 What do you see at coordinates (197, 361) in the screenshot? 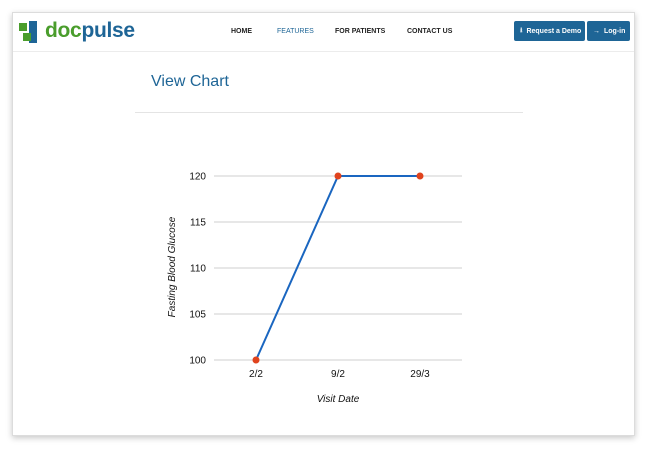
I see `y-tick-label: 100` at bounding box center [197, 361].